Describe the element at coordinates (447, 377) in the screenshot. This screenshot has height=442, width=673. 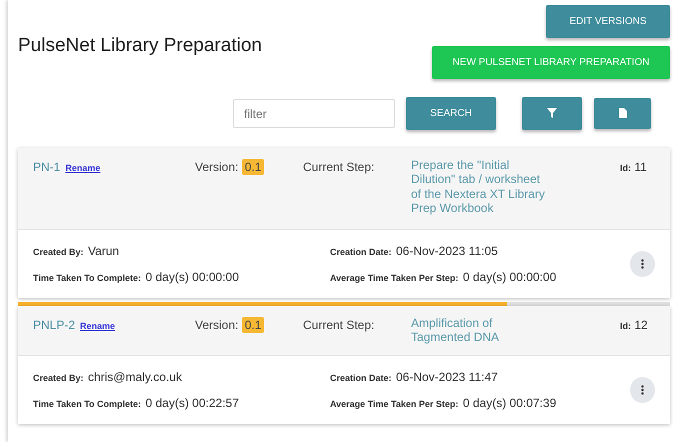
I see `detail-value: 06-Nov-2023 11:47` at that location.